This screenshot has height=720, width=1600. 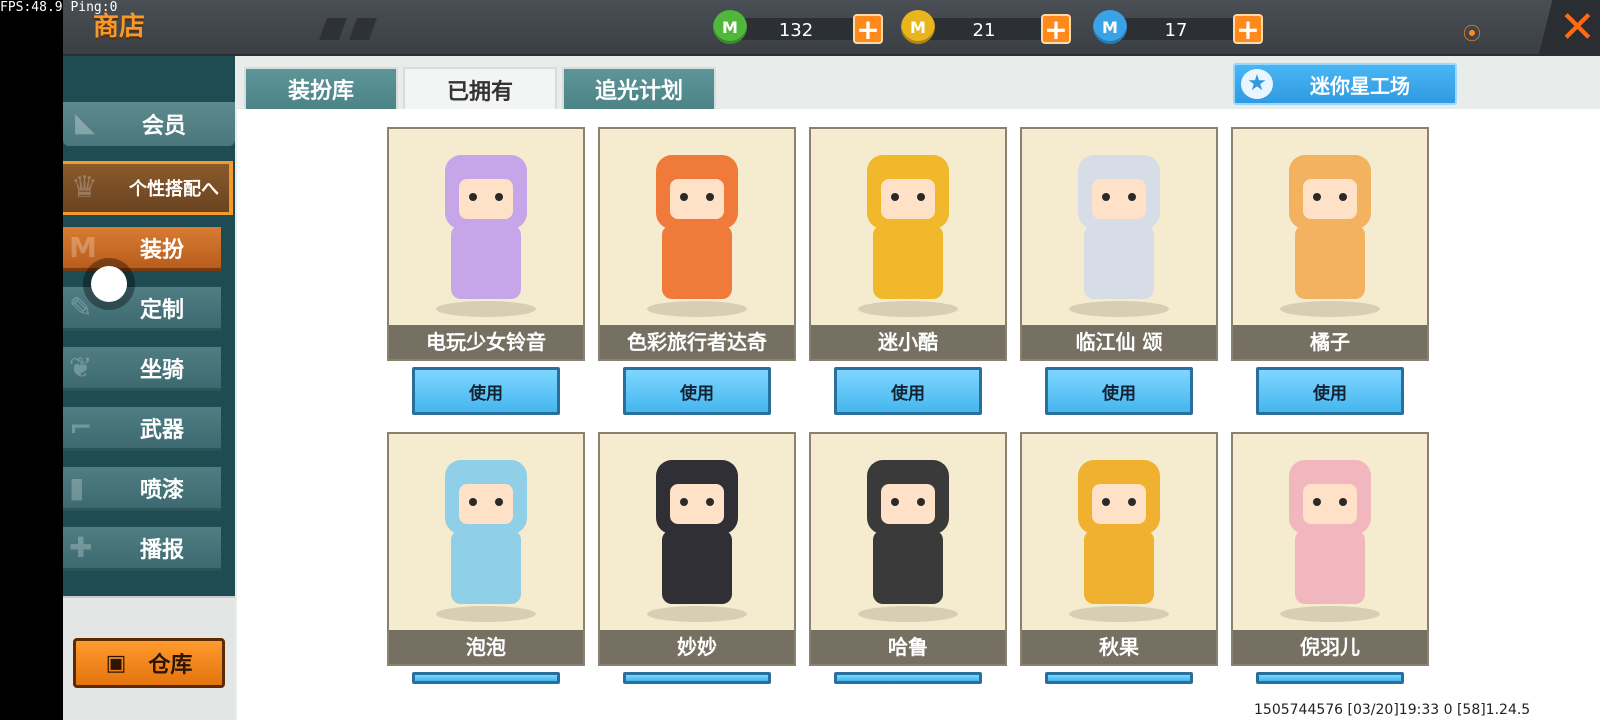 I want to click on skin-name: 妙妙, so click(x=697, y=647).